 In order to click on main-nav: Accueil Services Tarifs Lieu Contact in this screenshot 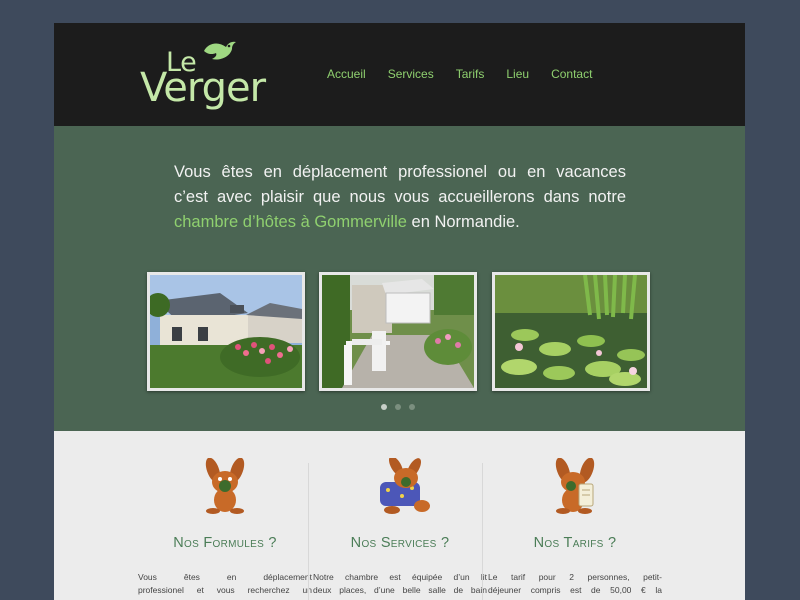, I will do `click(459, 74)`.